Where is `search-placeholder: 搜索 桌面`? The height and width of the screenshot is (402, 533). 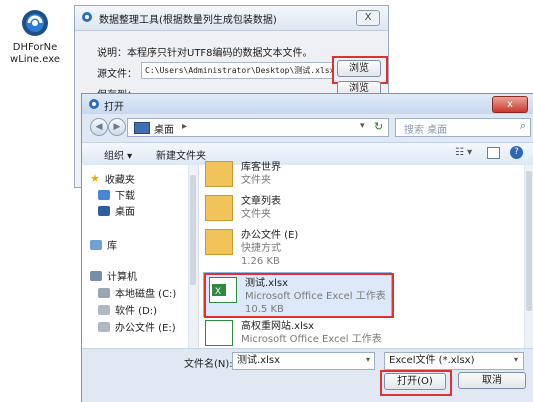 search-placeholder: 搜索 桌面 is located at coordinates (426, 130).